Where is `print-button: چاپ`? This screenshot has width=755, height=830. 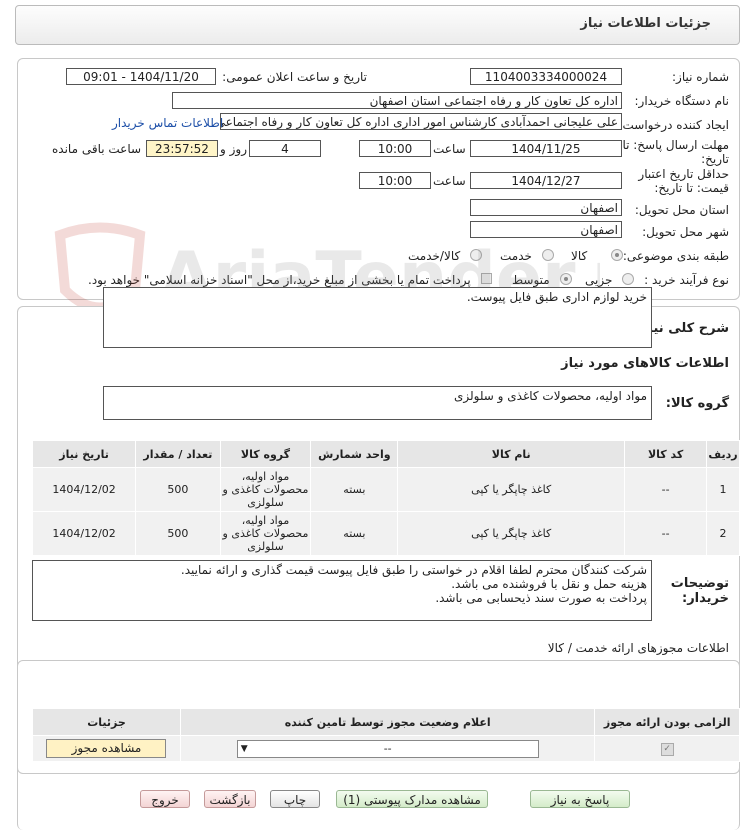
print-button: چاپ is located at coordinates (295, 799).